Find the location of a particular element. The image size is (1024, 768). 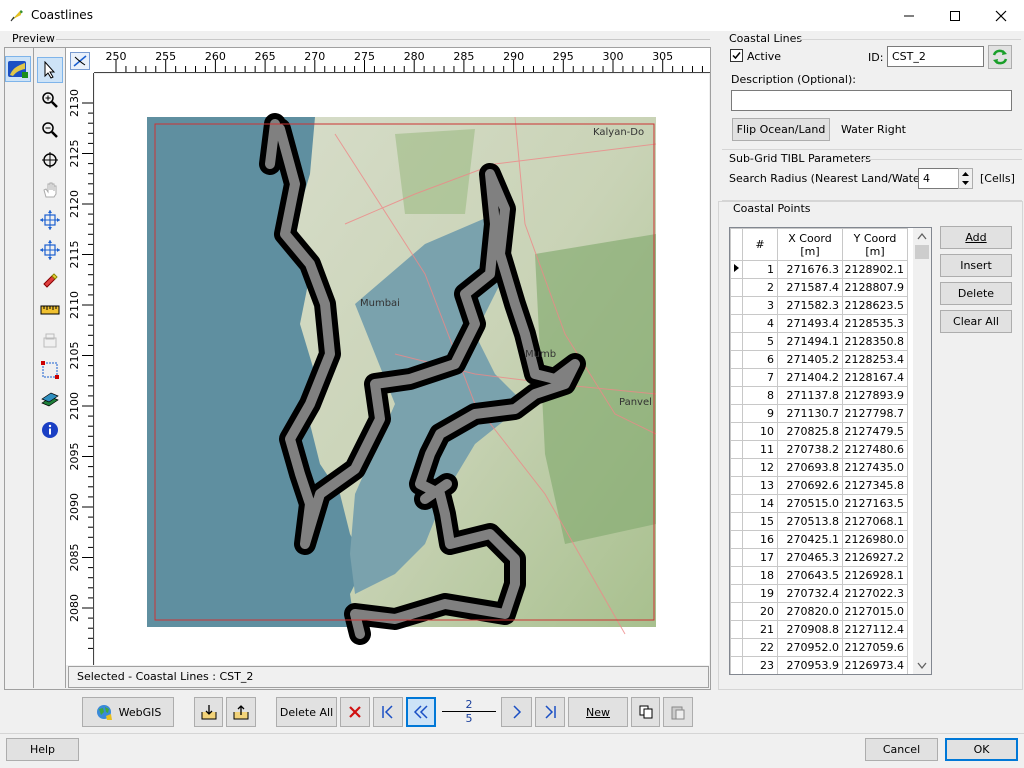

header-num: # is located at coordinates (760, 244).